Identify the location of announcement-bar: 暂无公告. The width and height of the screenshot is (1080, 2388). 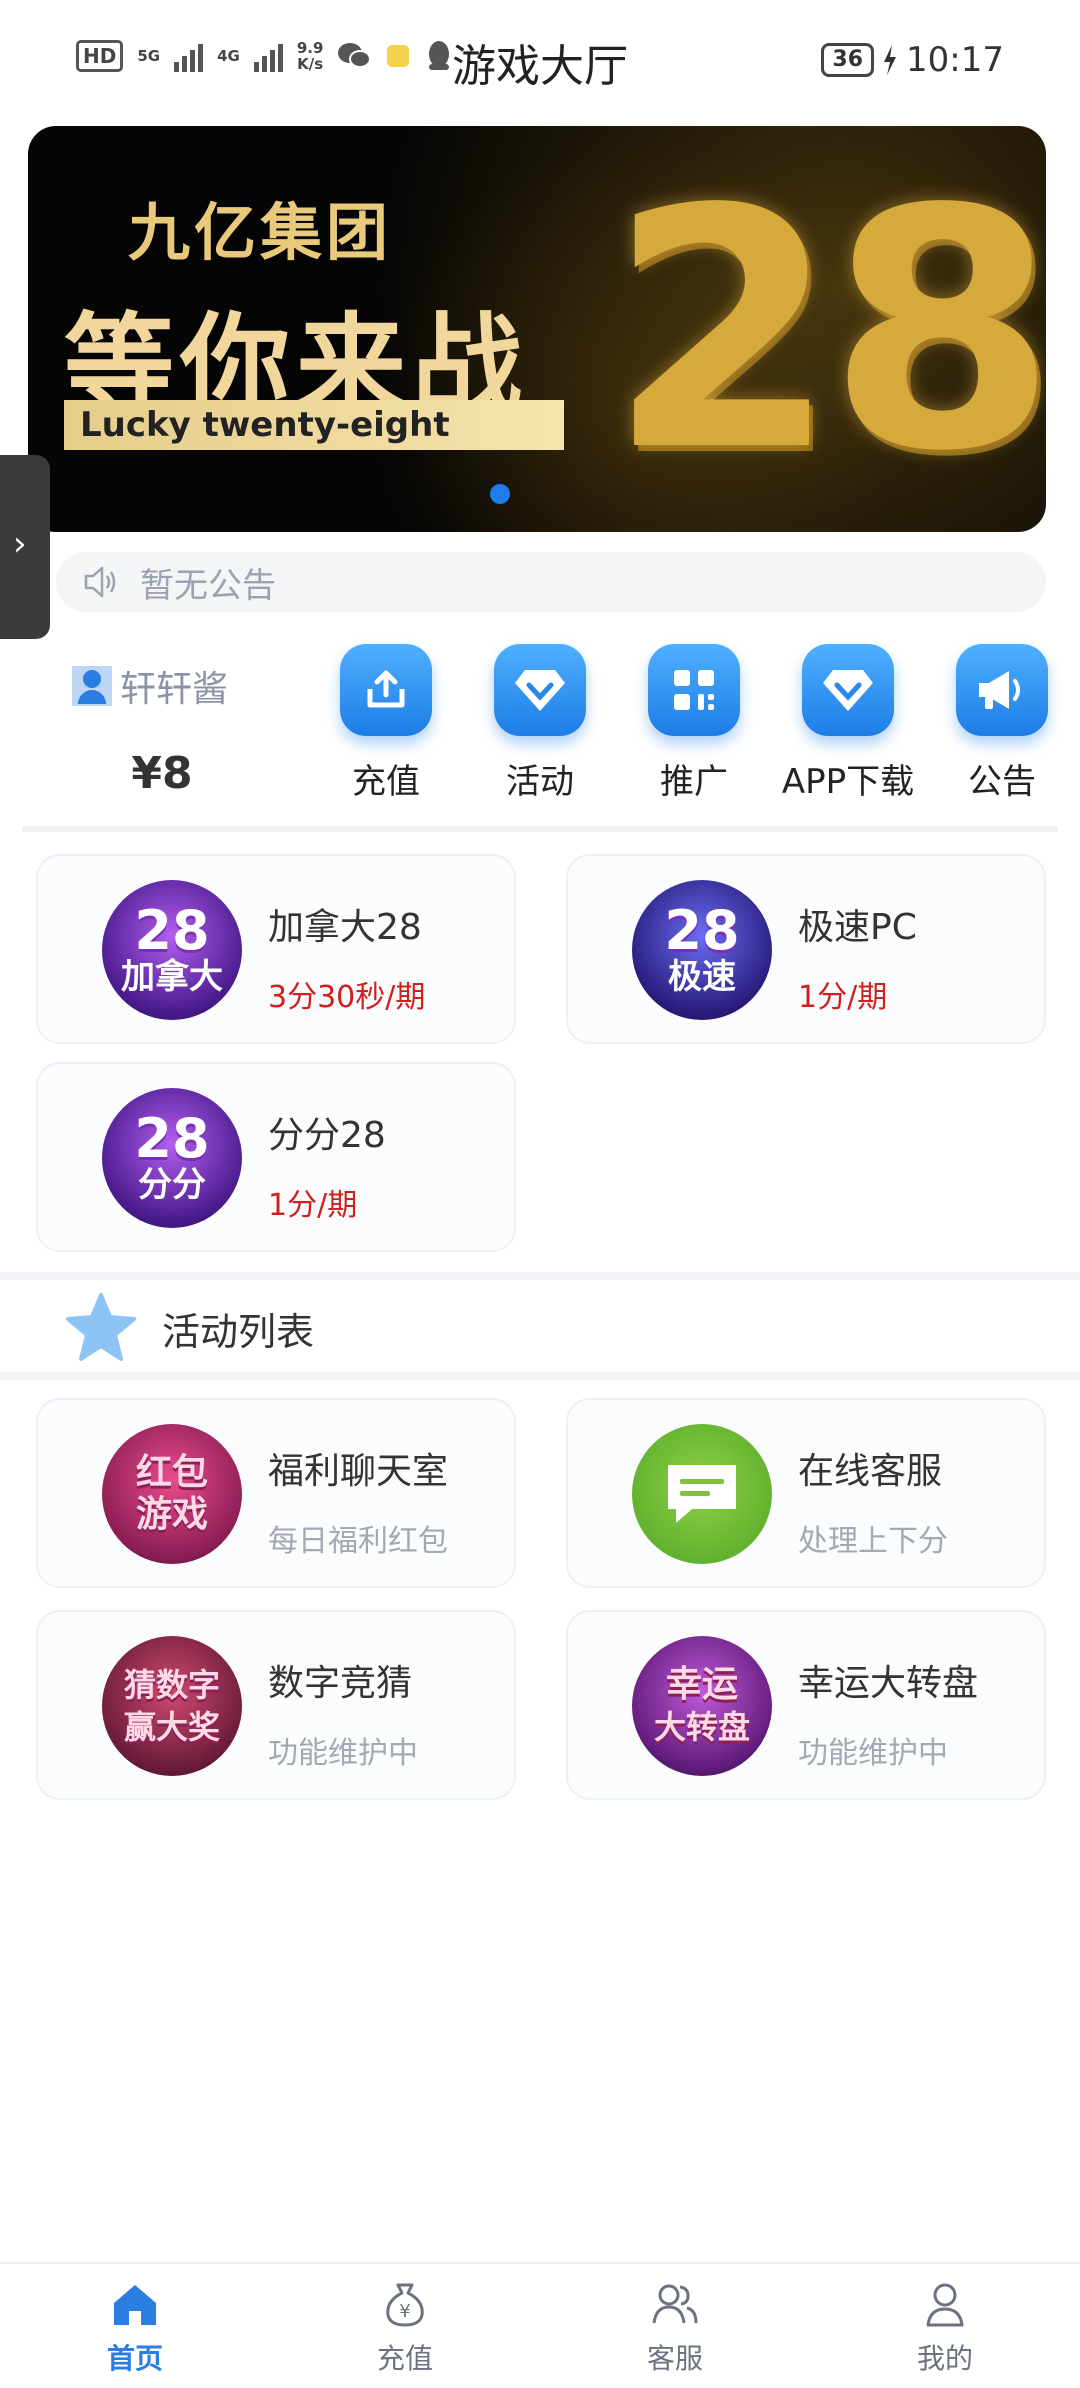
(551, 582).